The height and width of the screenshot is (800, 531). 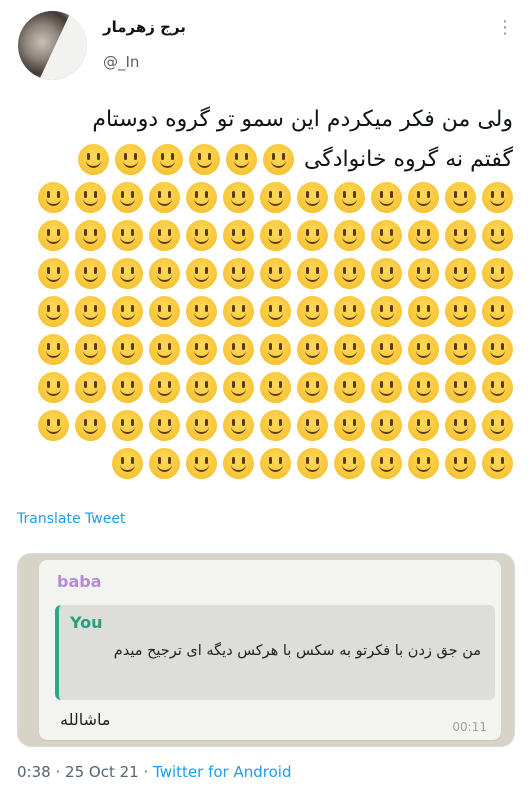 I want to click on more-dots-icon: ⋮, so click(x=505, y=28).